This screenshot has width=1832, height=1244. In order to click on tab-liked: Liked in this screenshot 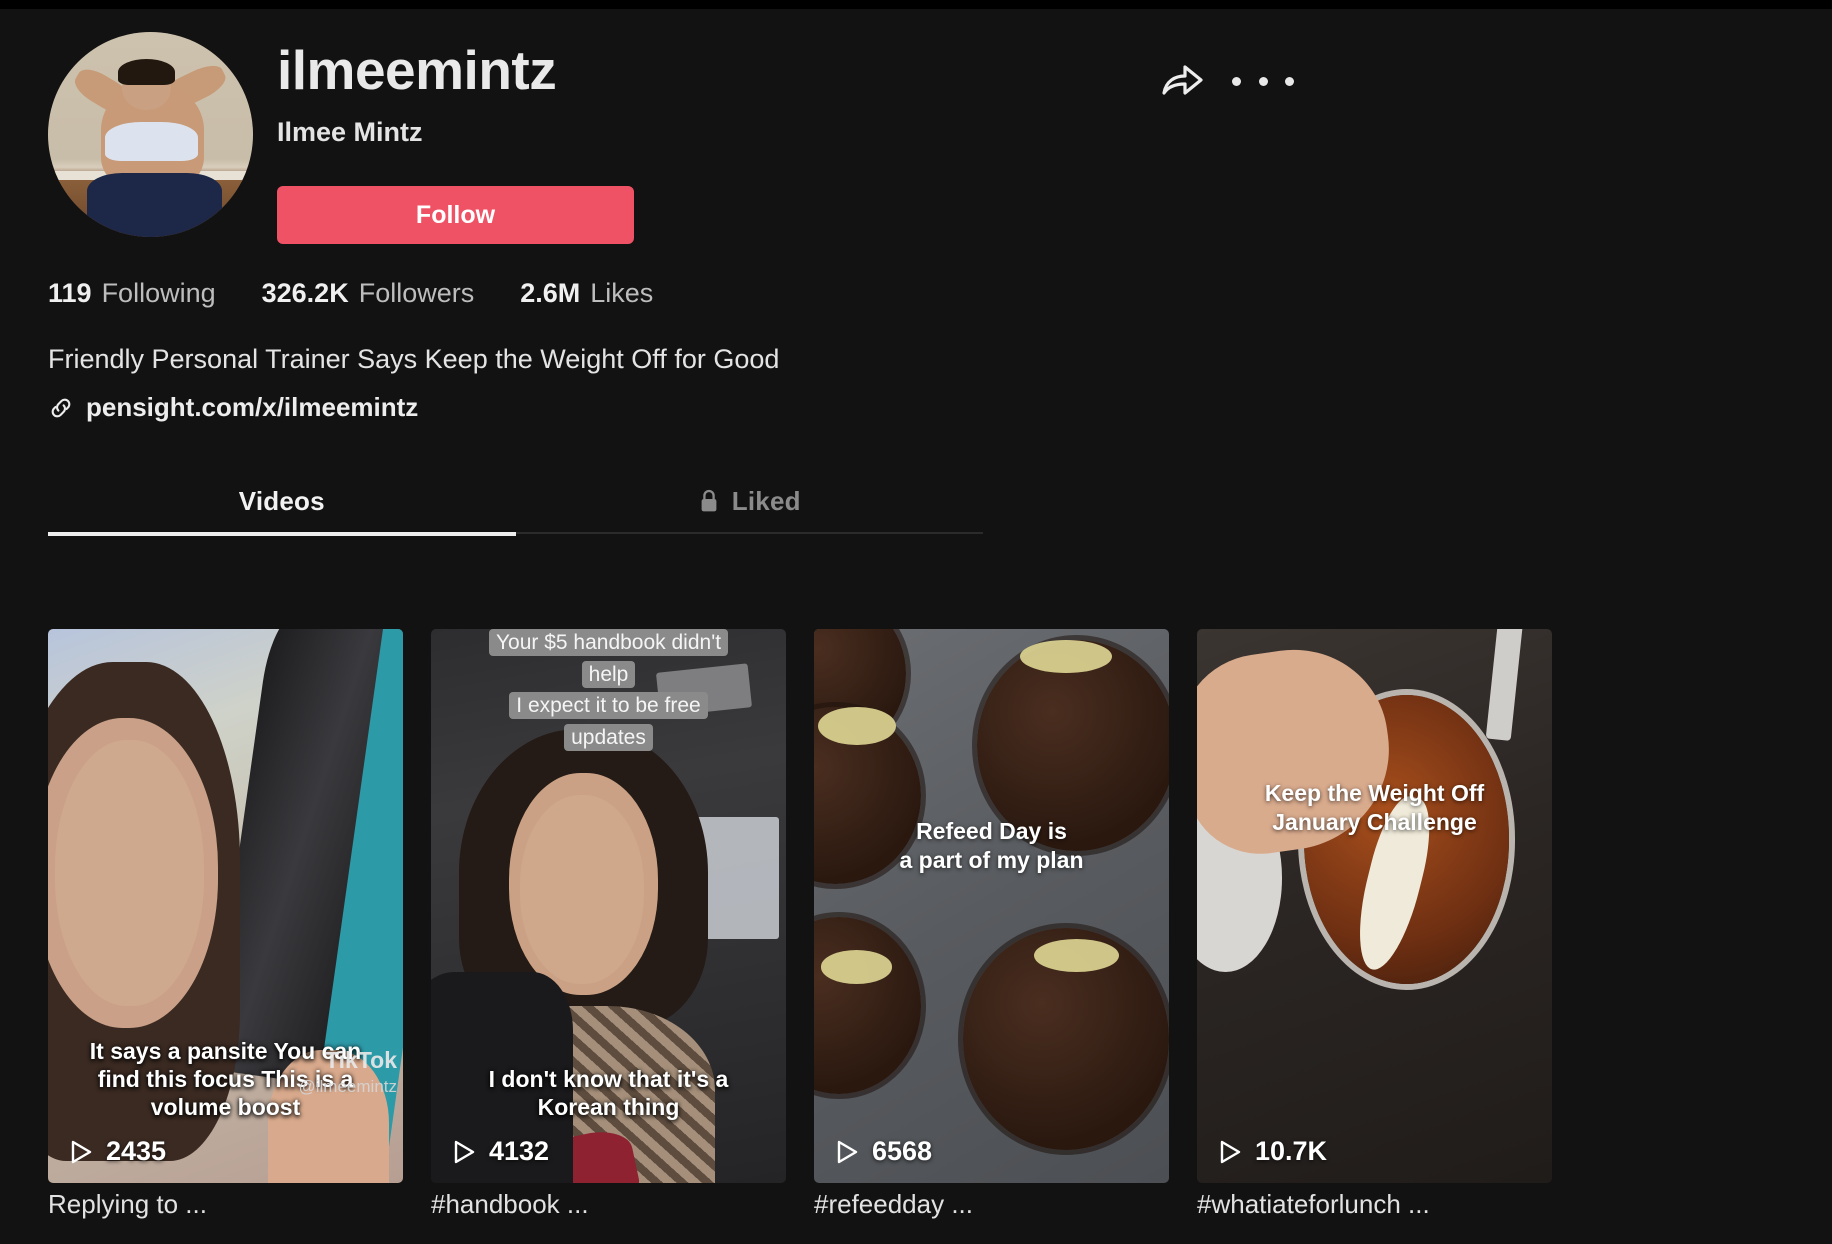, I will do `click(750, 501)`.